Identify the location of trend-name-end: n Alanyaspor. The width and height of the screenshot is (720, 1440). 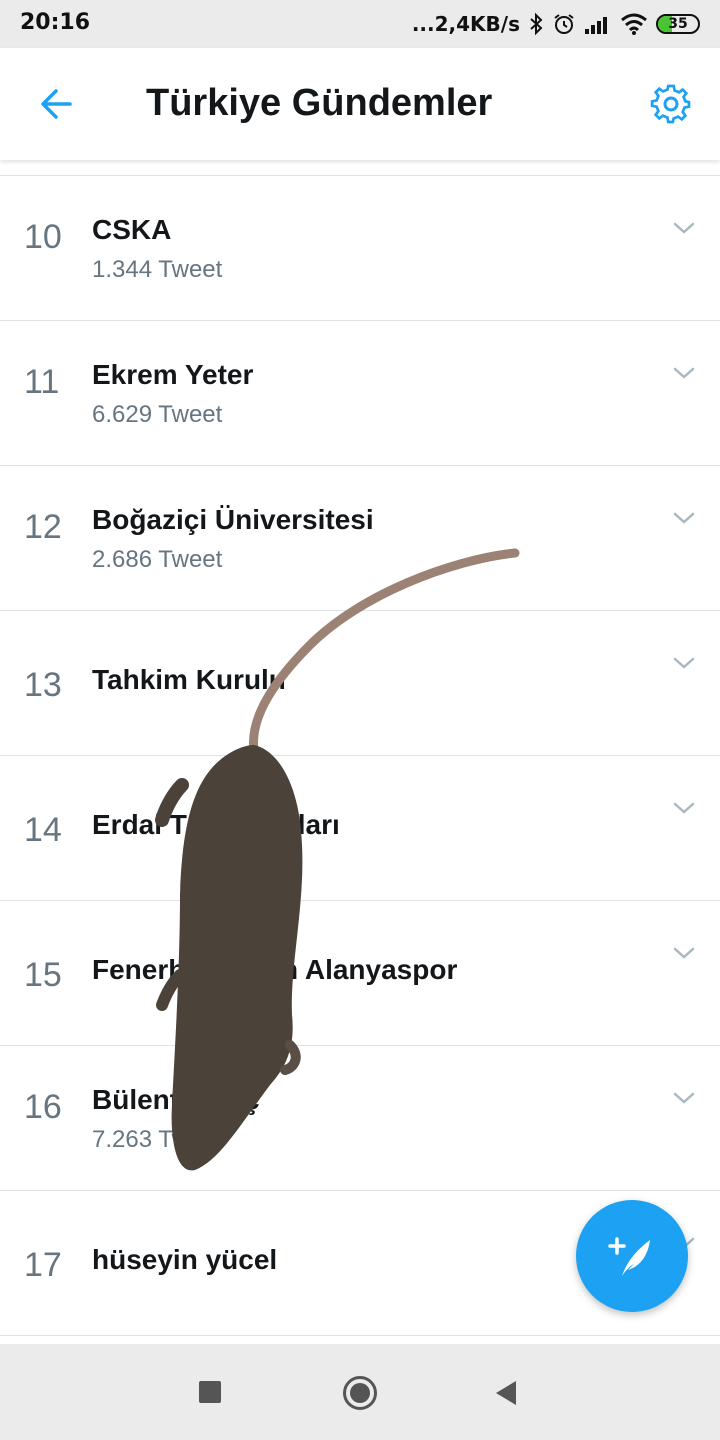
(369, 969).